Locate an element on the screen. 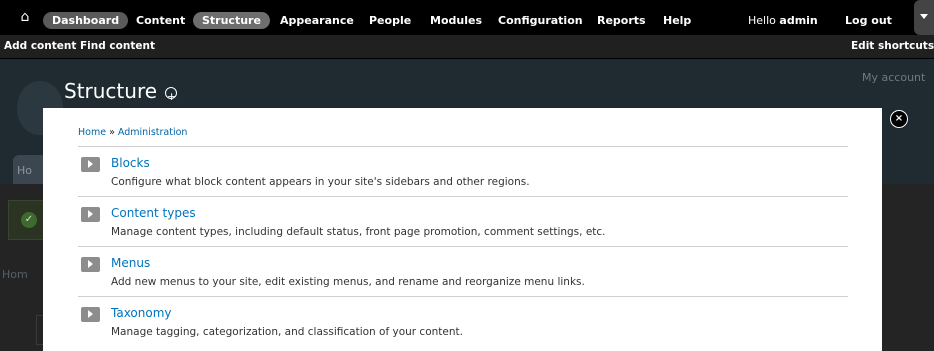 The width and height of the screenshot is (934, 351). toolbar-people: People is located at coordinates (390, 20).